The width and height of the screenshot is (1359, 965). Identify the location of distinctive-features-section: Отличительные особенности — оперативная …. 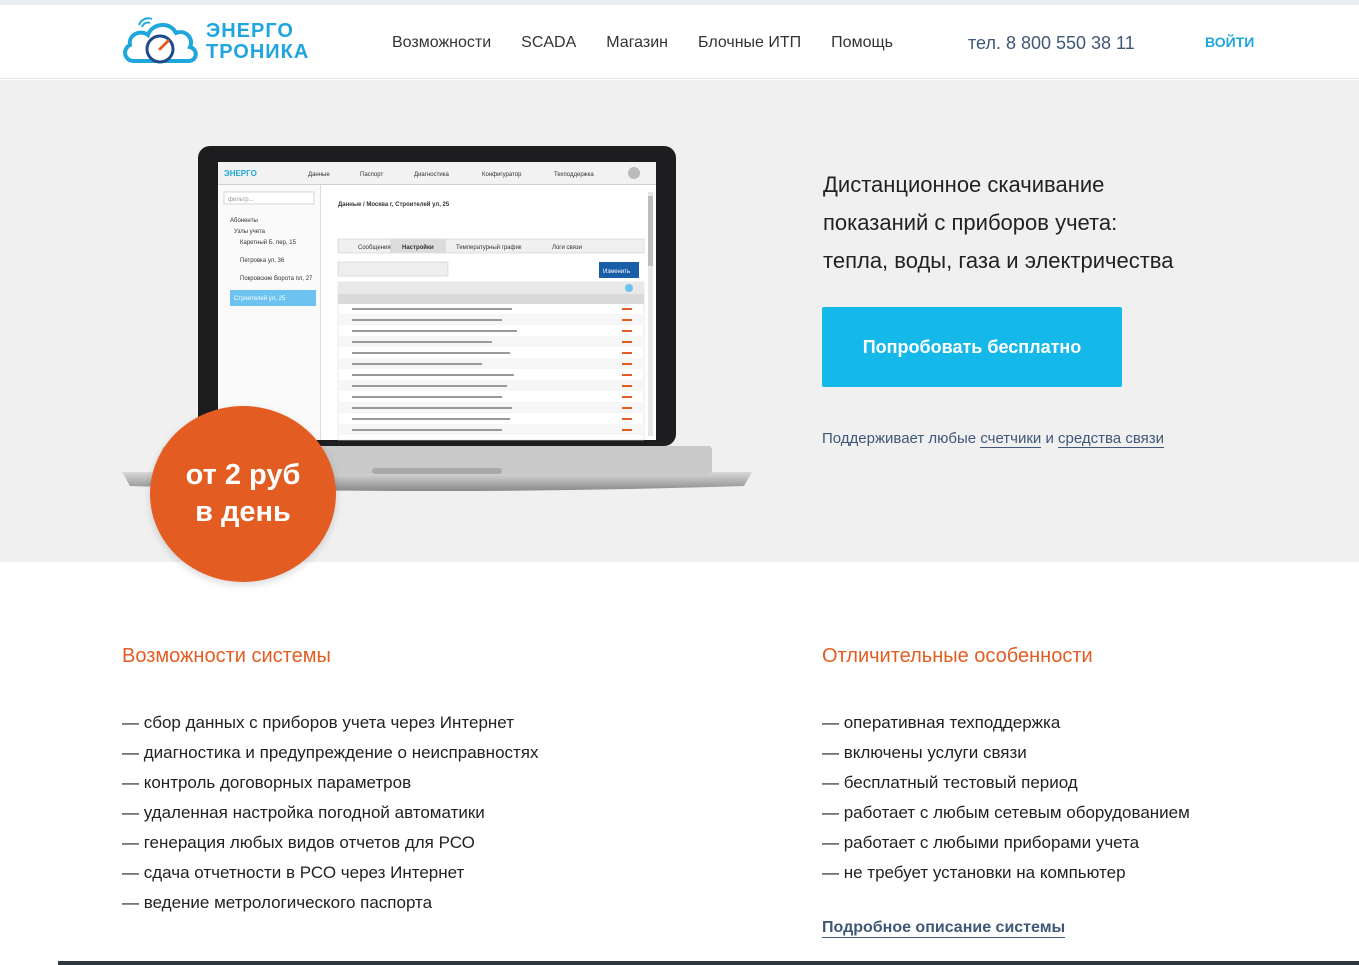
(1006, 766).